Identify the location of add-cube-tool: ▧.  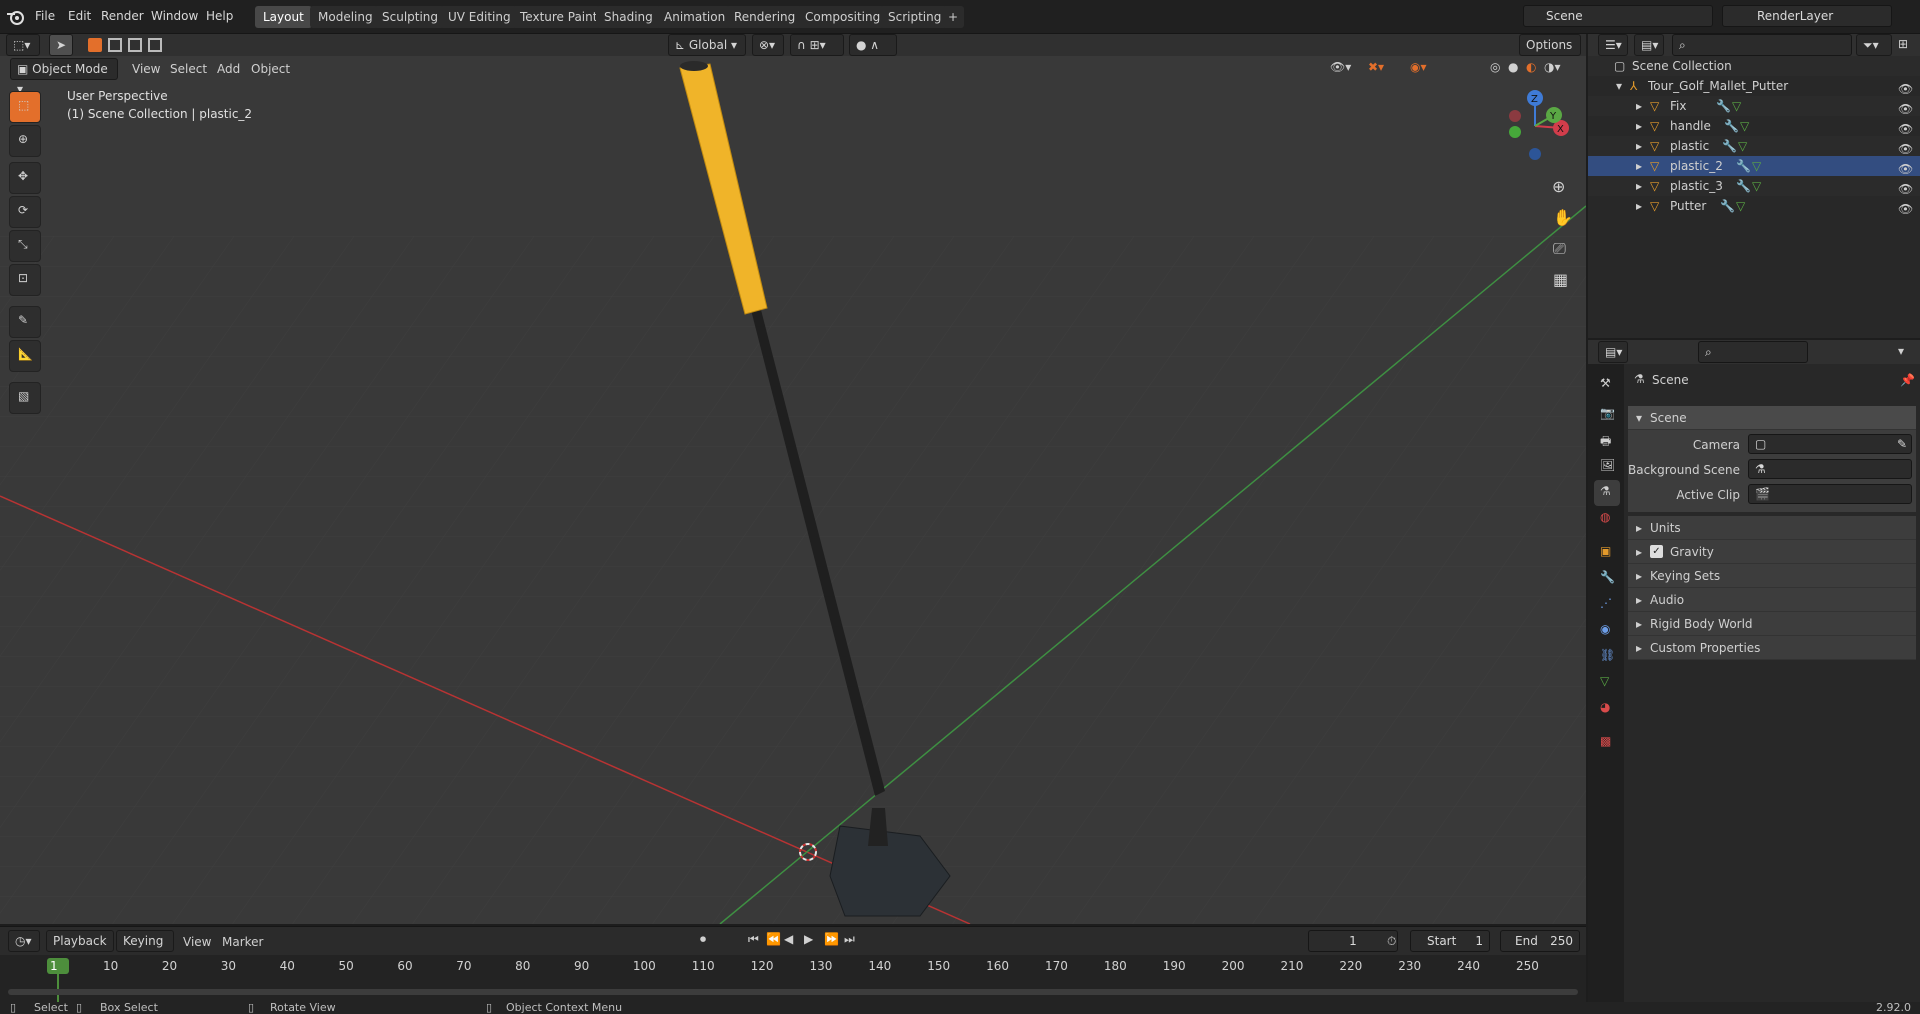
(25, 398).